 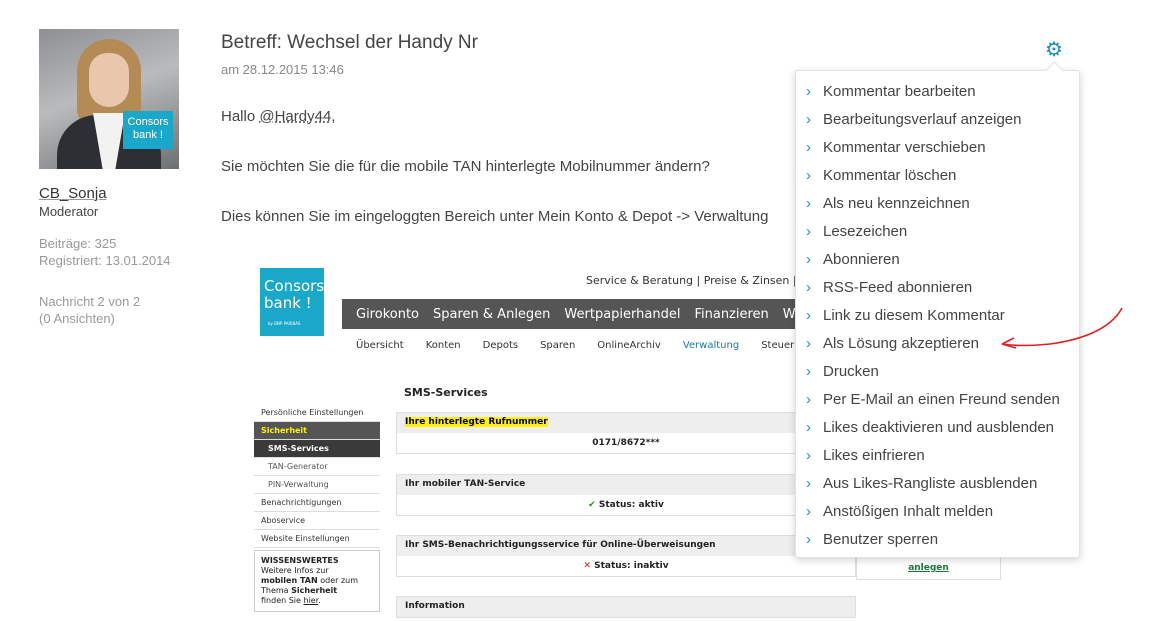 What do you see at coordinates (587, 566) in the screenshot?
I see `cross-icon: ✕` at bounding box center [587, 566].